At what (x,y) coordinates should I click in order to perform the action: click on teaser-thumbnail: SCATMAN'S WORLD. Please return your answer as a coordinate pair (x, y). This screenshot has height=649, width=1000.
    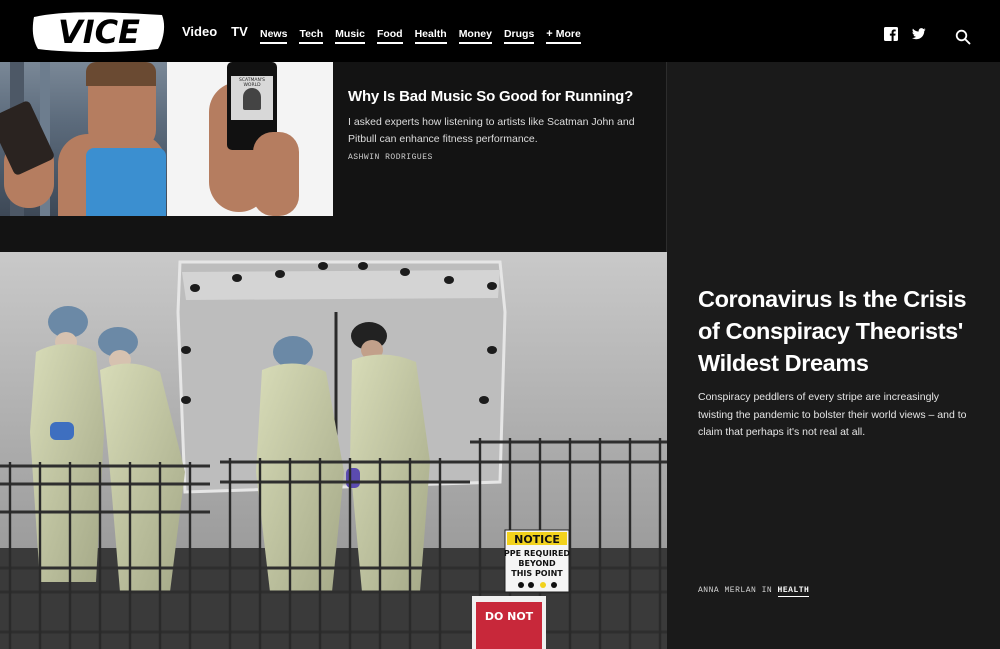
    Looking at the image, I should click on (166, 139).